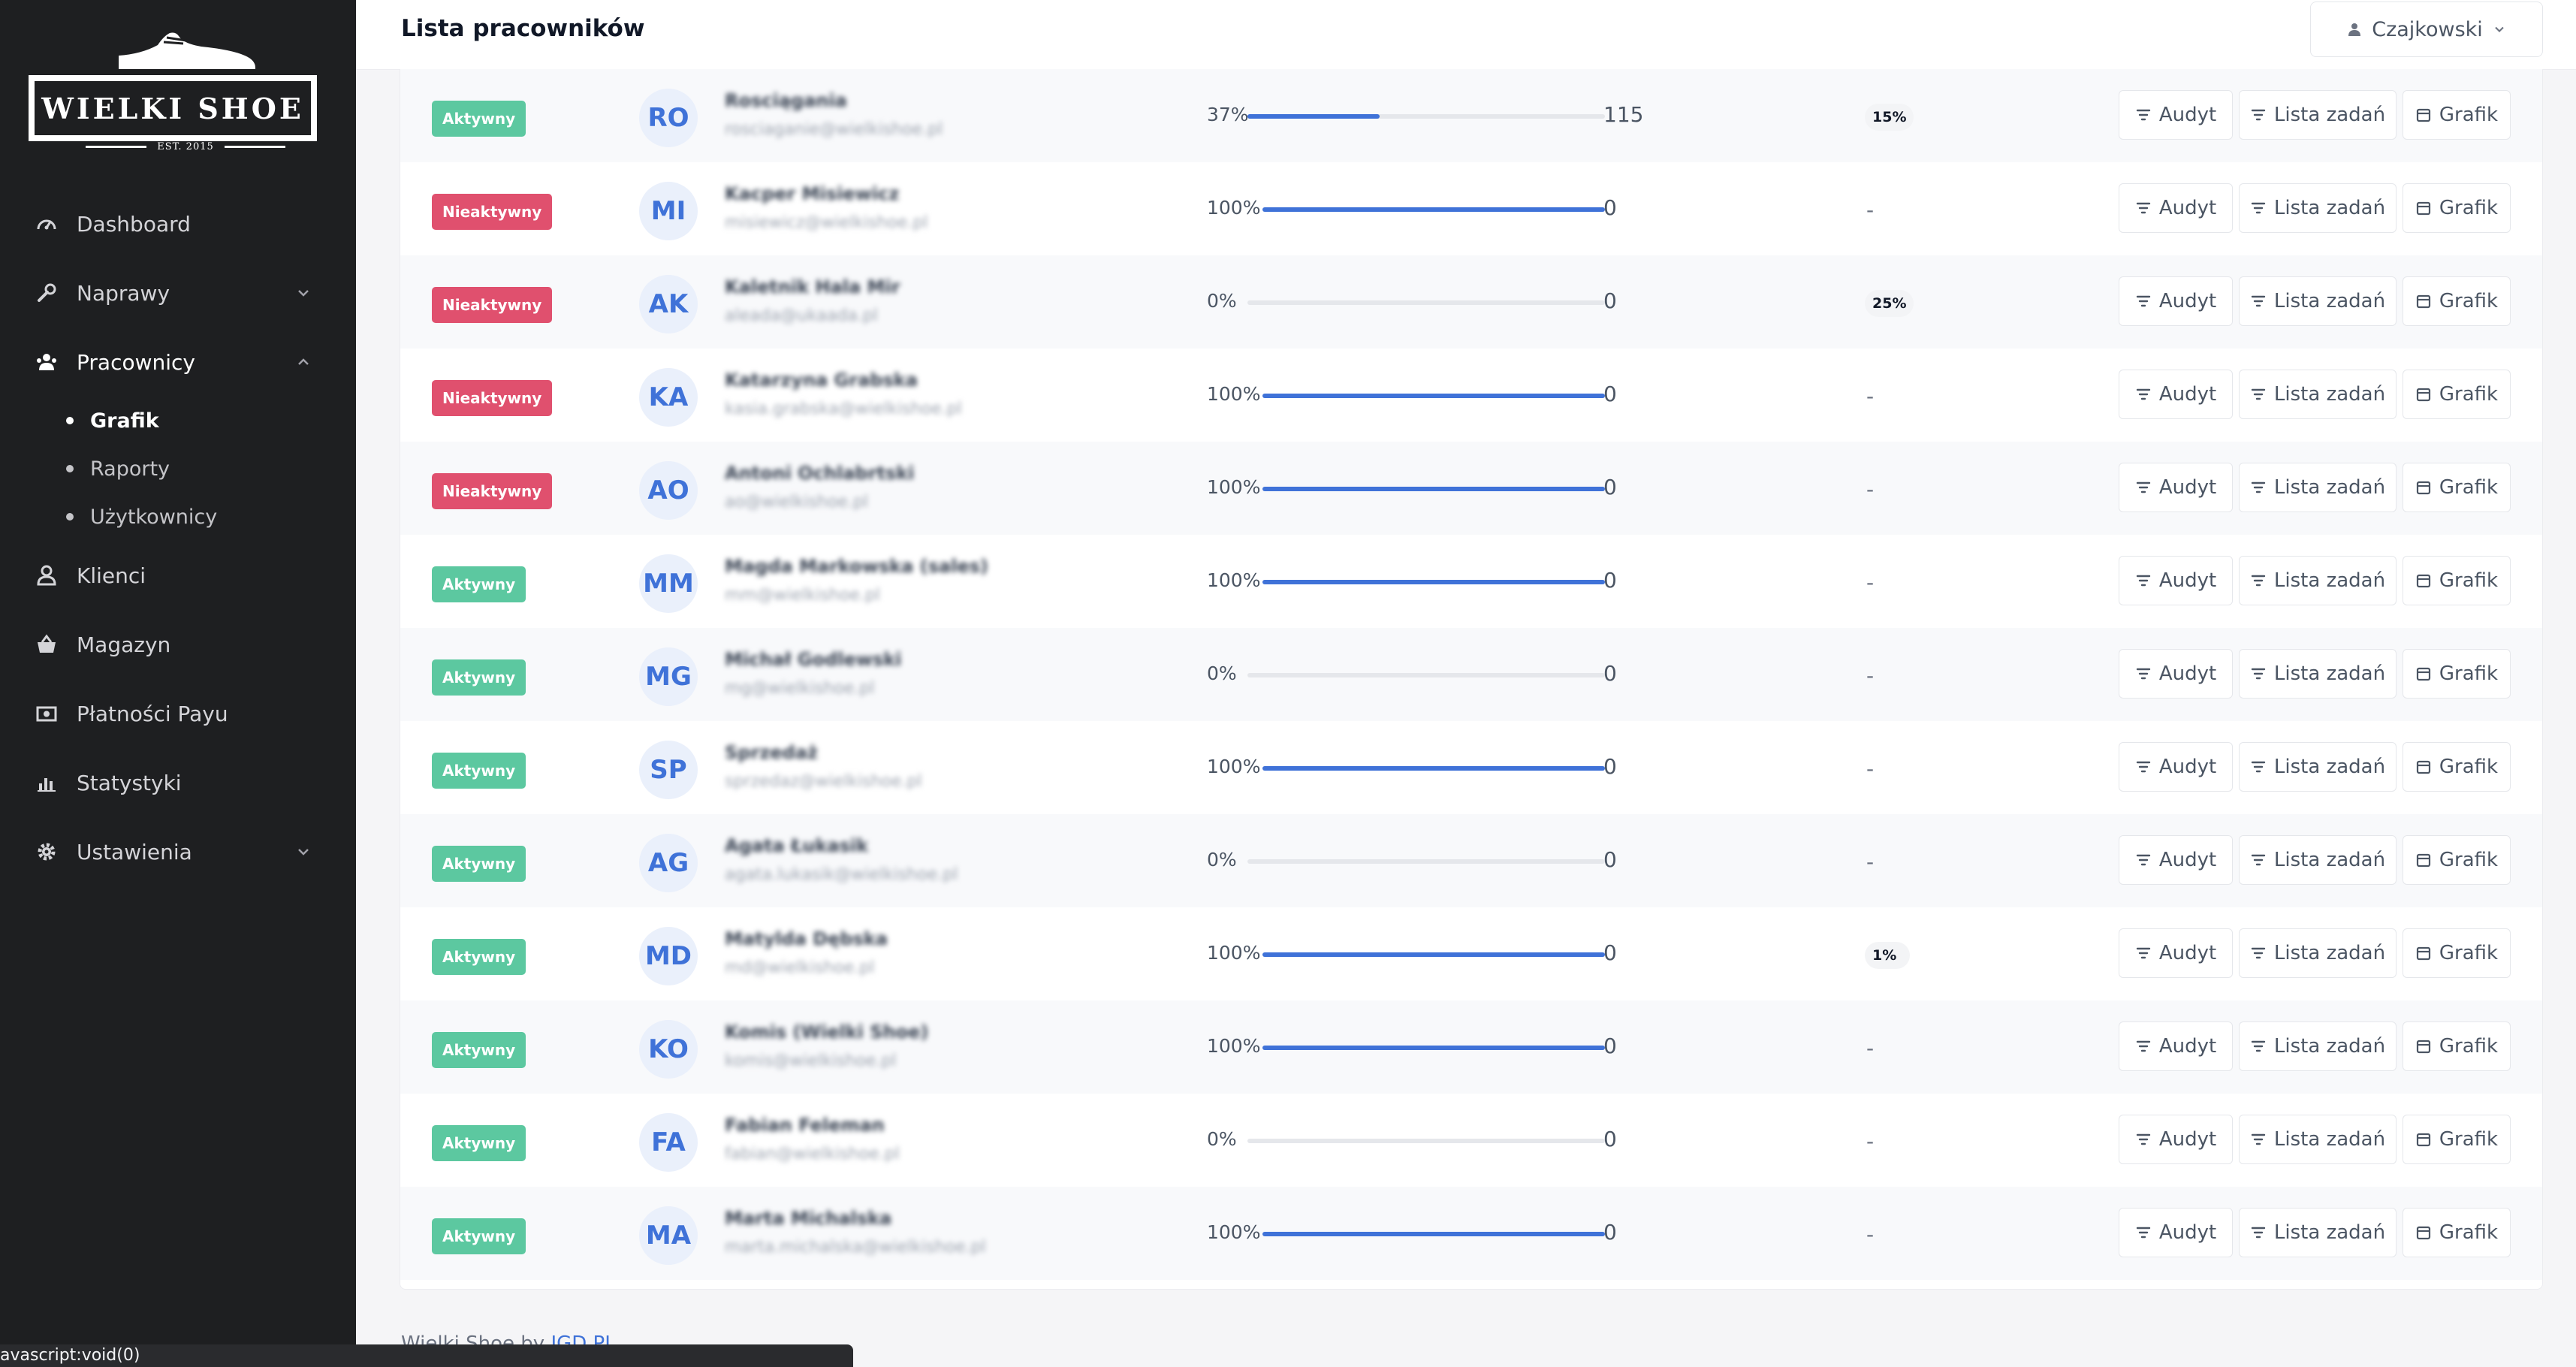  What do you see at coordinates (178, 292) in the screenshot?
I see `sidebar-item-naprawy: Naprawy` at bounding box center [178, 292].